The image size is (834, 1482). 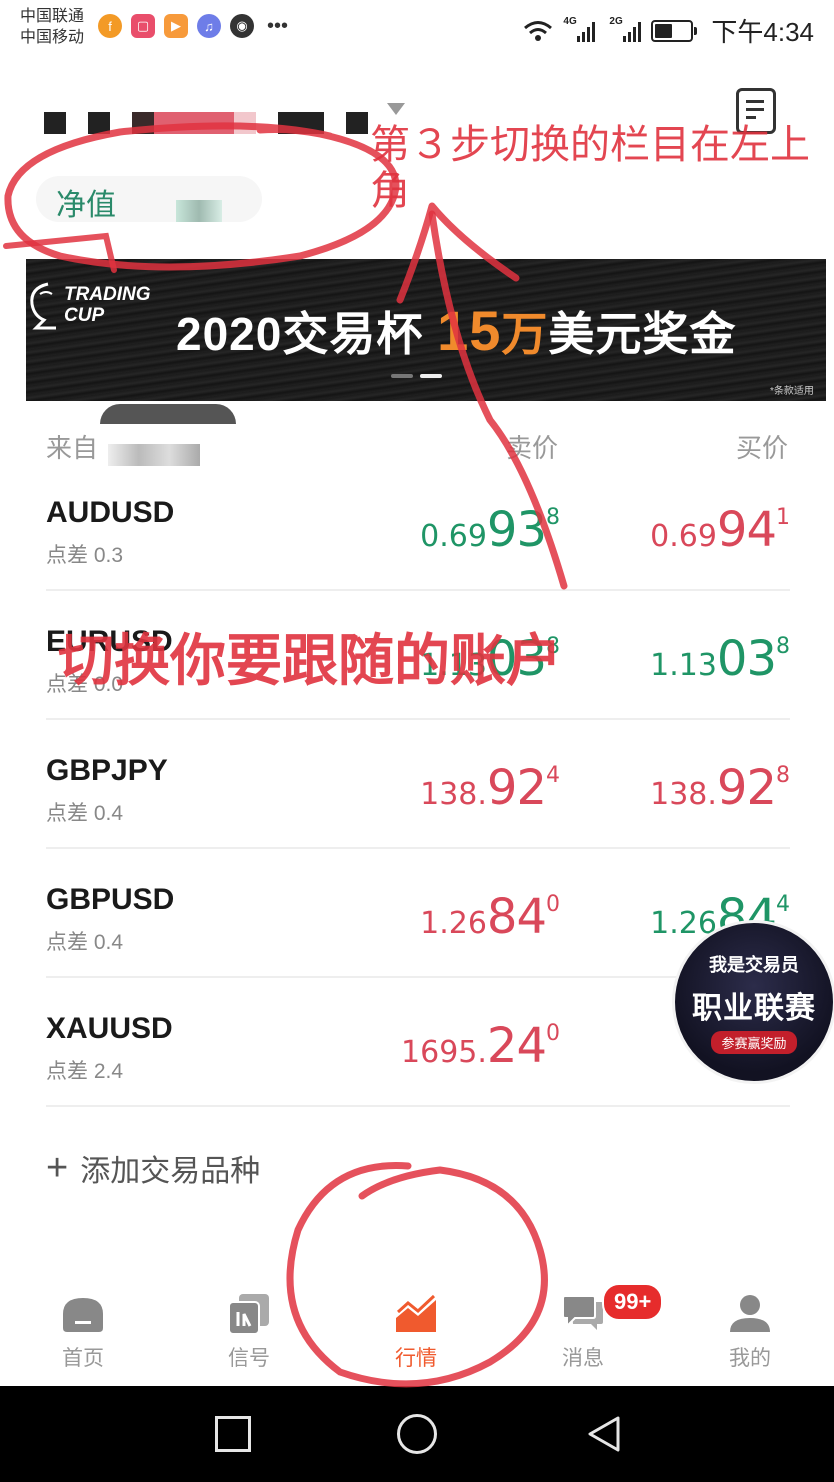 I want to click on quote-symbol: GBPUSD, so click(x=110, y=899).